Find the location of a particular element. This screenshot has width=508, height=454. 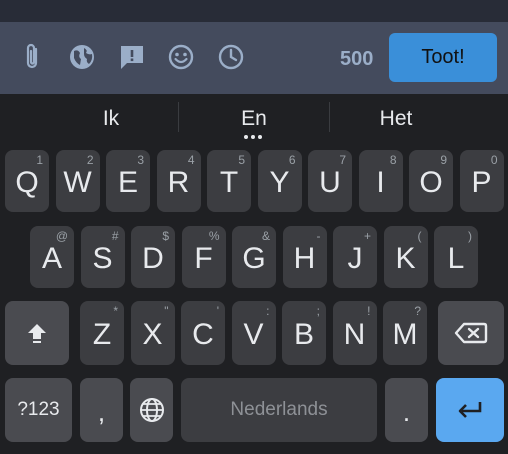

key-e: 3E is located at coordinates (128, 181).